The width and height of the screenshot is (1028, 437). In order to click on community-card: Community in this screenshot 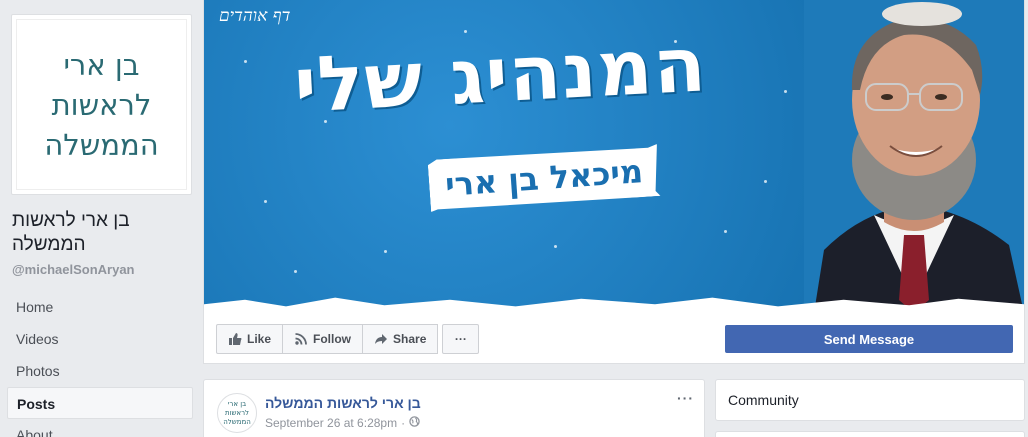, I will do `click(870, 400)`.